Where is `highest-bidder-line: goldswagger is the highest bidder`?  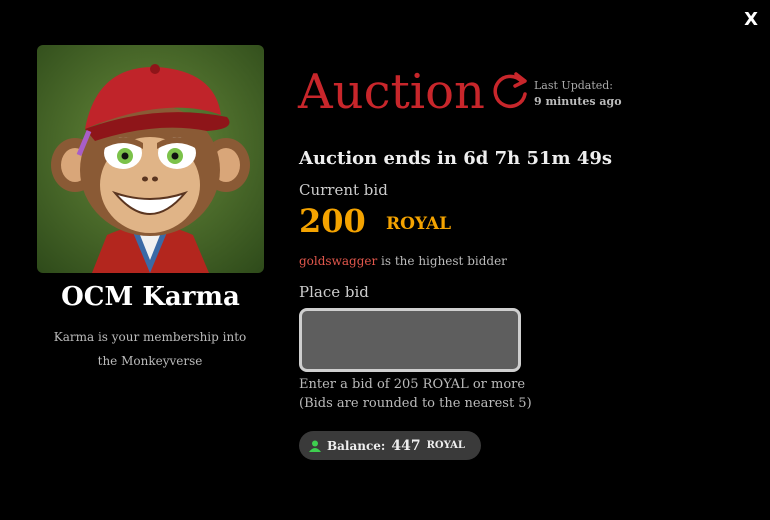 highest-bidder-line: goldswagger is the highest bidder is located at coordinates (403, 261).